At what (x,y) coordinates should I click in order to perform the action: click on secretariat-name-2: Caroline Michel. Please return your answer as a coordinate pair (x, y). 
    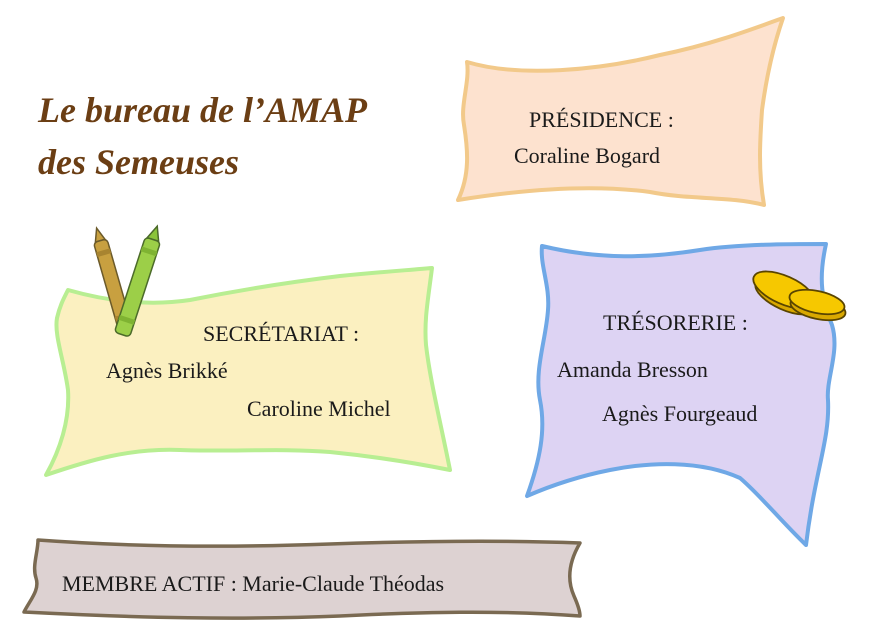
    Looking at the image, I should click on (319, 408).